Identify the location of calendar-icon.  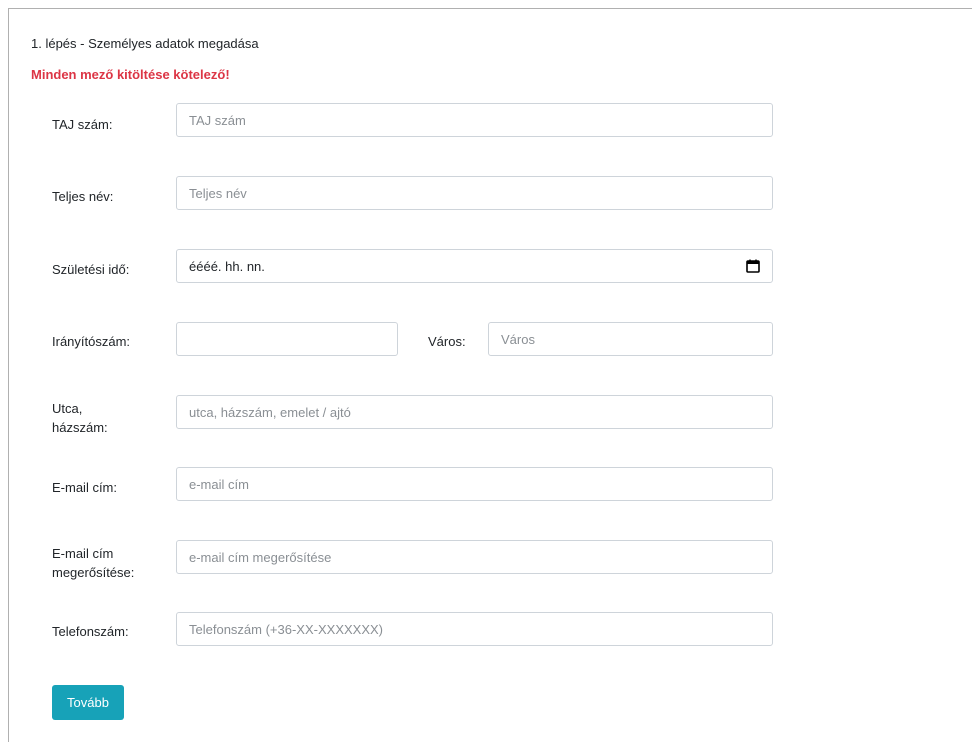
(753, 266).